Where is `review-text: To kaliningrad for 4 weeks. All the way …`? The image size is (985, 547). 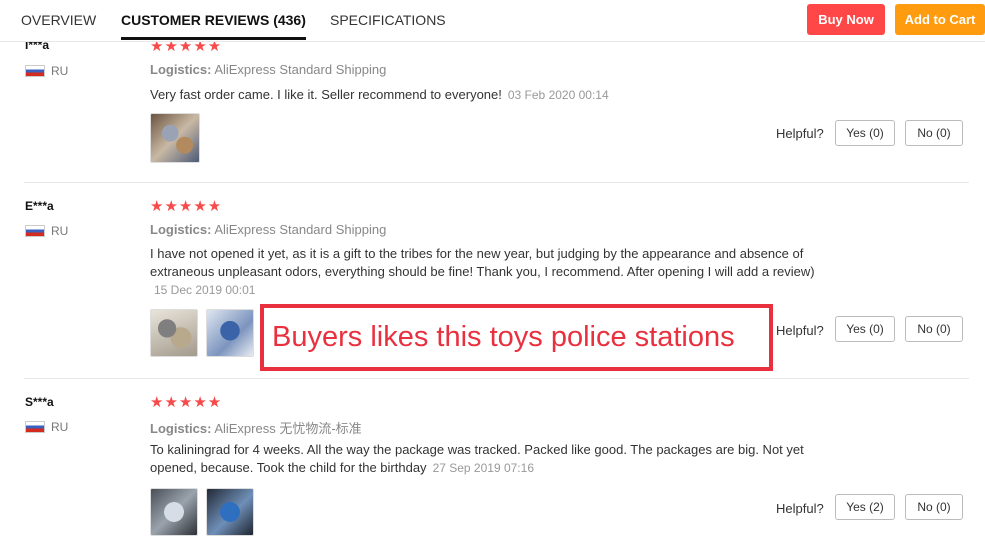 review-text: To kaliningrad for 4 weeks. All the way … is located at coordinates (500, 459).